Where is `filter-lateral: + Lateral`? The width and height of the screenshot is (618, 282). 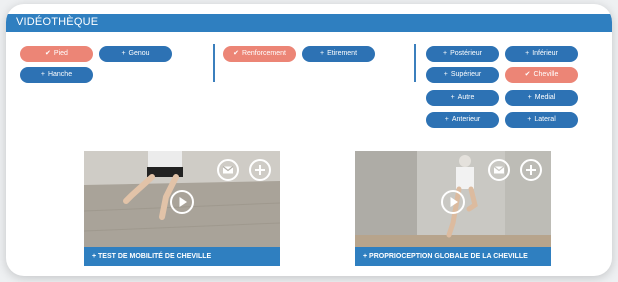 filter-lateral: + Lateral is located at coordinates (541, 120).